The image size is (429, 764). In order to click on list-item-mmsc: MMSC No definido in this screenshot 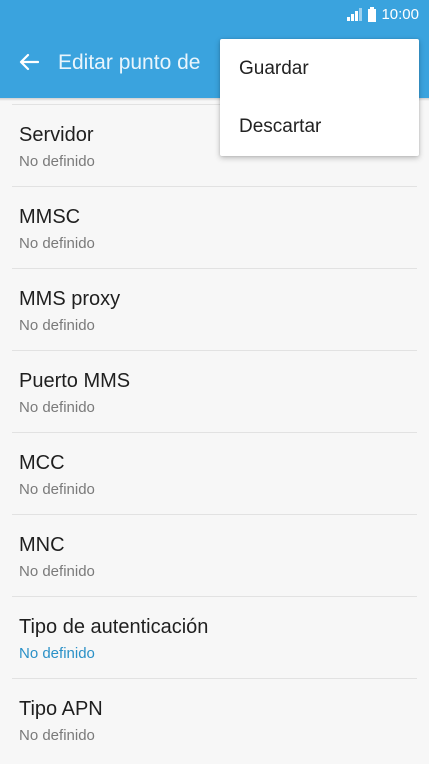, I will do `click(214, 227)`.